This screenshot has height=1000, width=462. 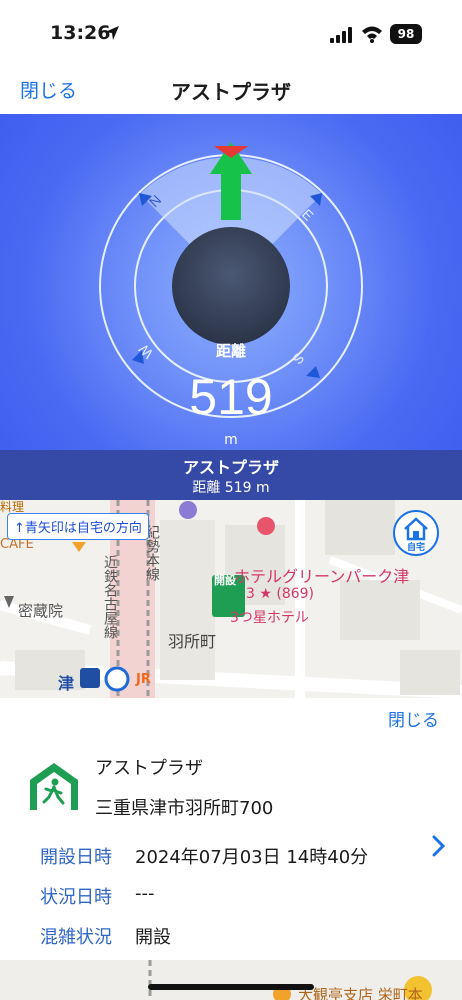 What do you see at coordinates (416, 529) in the screenshot?
I see `home-icon` at bounding box center [416, 529].